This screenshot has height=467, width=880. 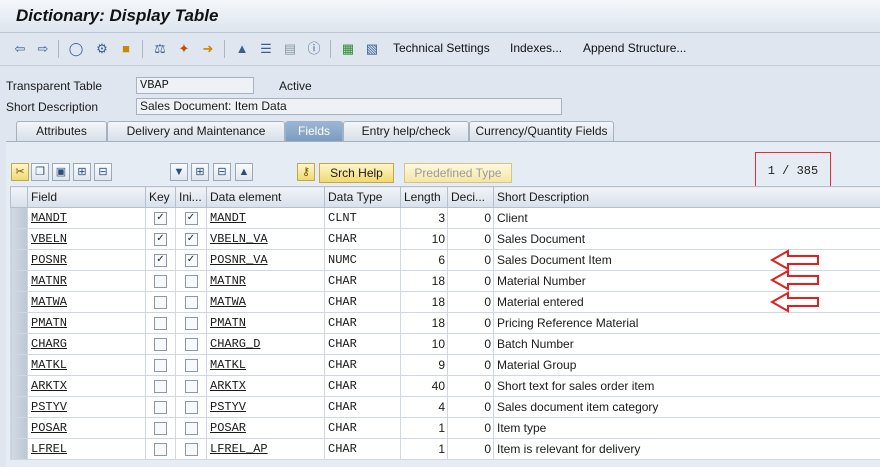 I want to click on table-row: POSARPOSARCHAR10Item type, so click(x=445, y=428).